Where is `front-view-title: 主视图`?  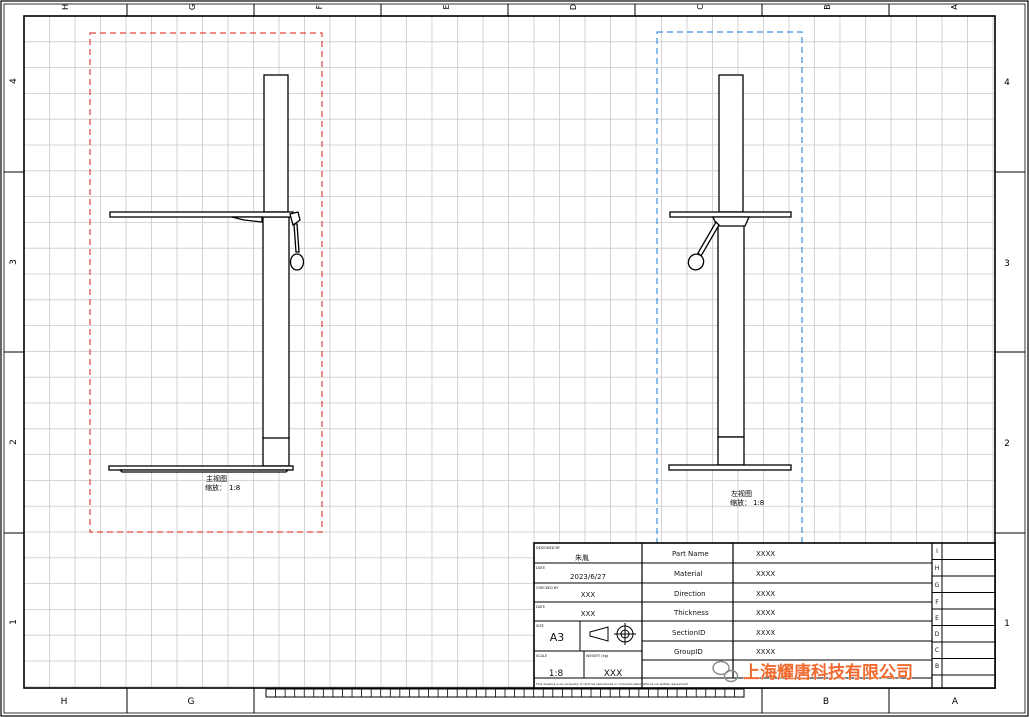
front-view-title: 主视图 is located at coordinates (216, 478).